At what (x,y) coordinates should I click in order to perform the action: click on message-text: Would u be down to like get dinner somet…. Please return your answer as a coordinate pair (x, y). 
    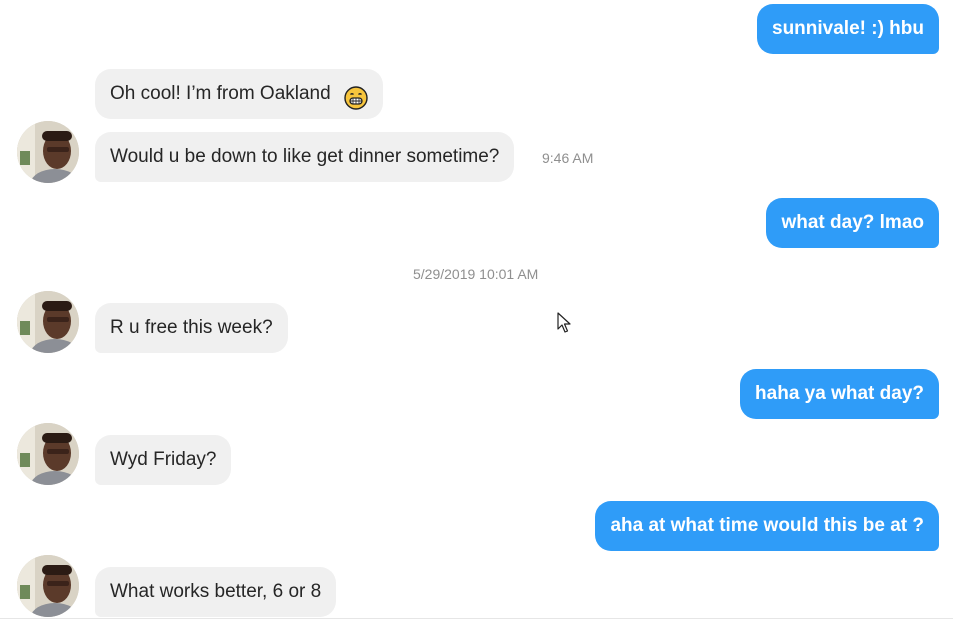
    Looking at the image, I should click on (305, 156).